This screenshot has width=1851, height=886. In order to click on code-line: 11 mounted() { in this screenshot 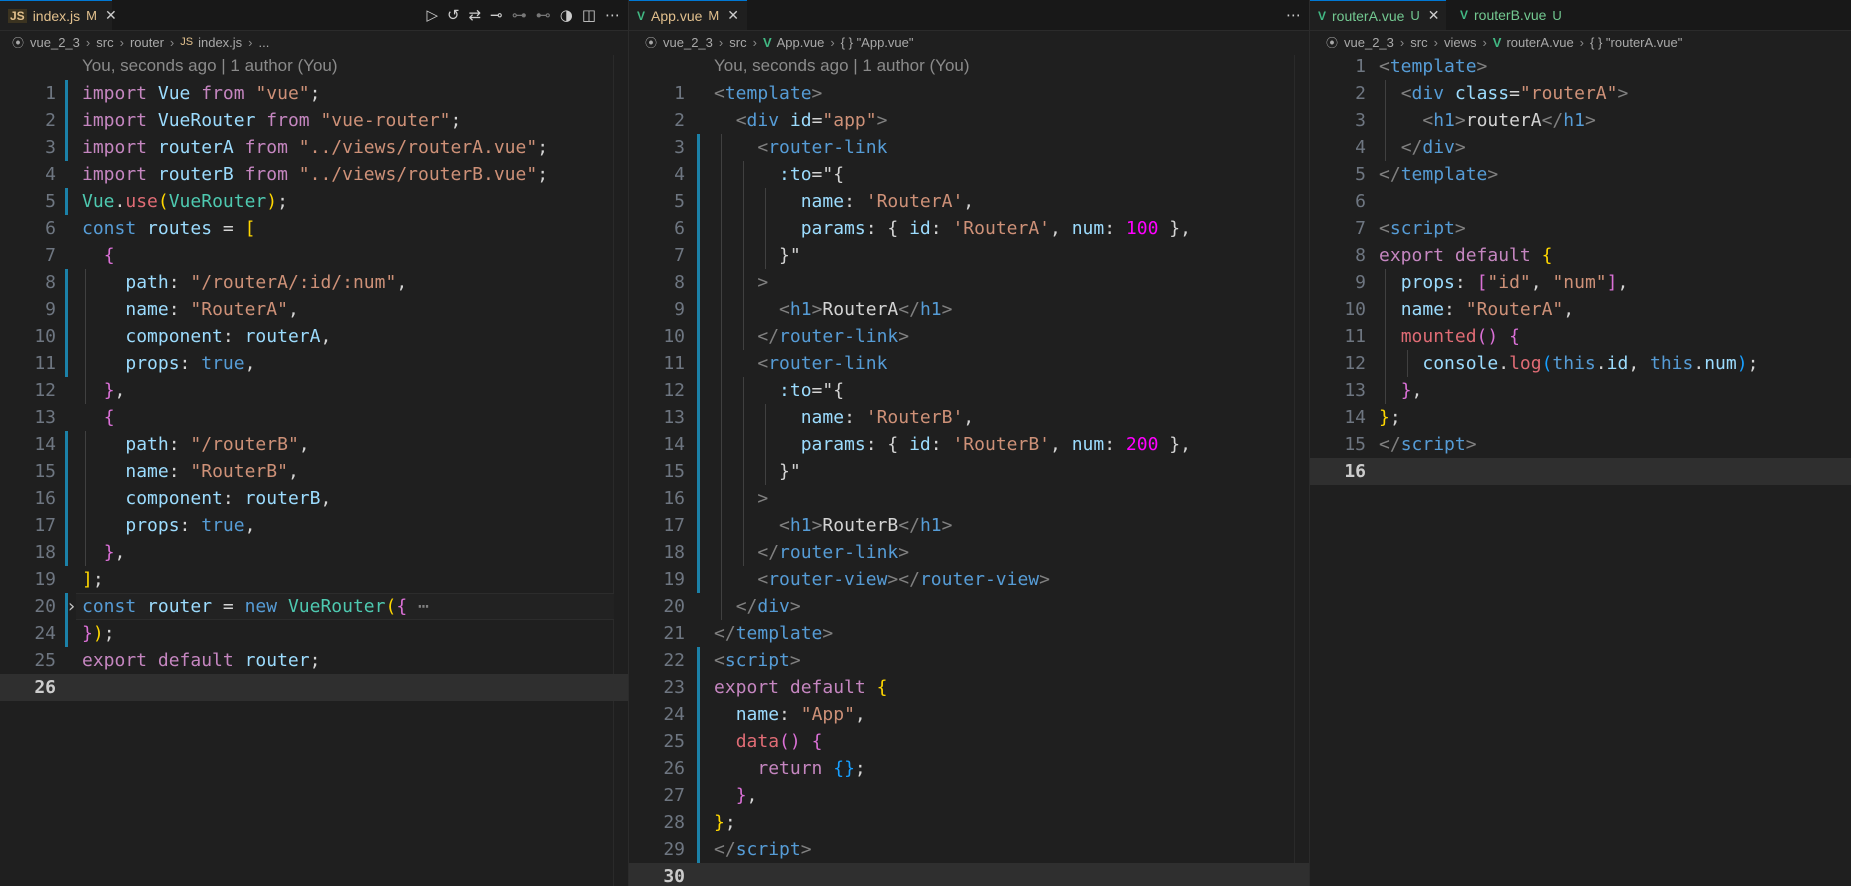, I will do `click(1580, 336)`.